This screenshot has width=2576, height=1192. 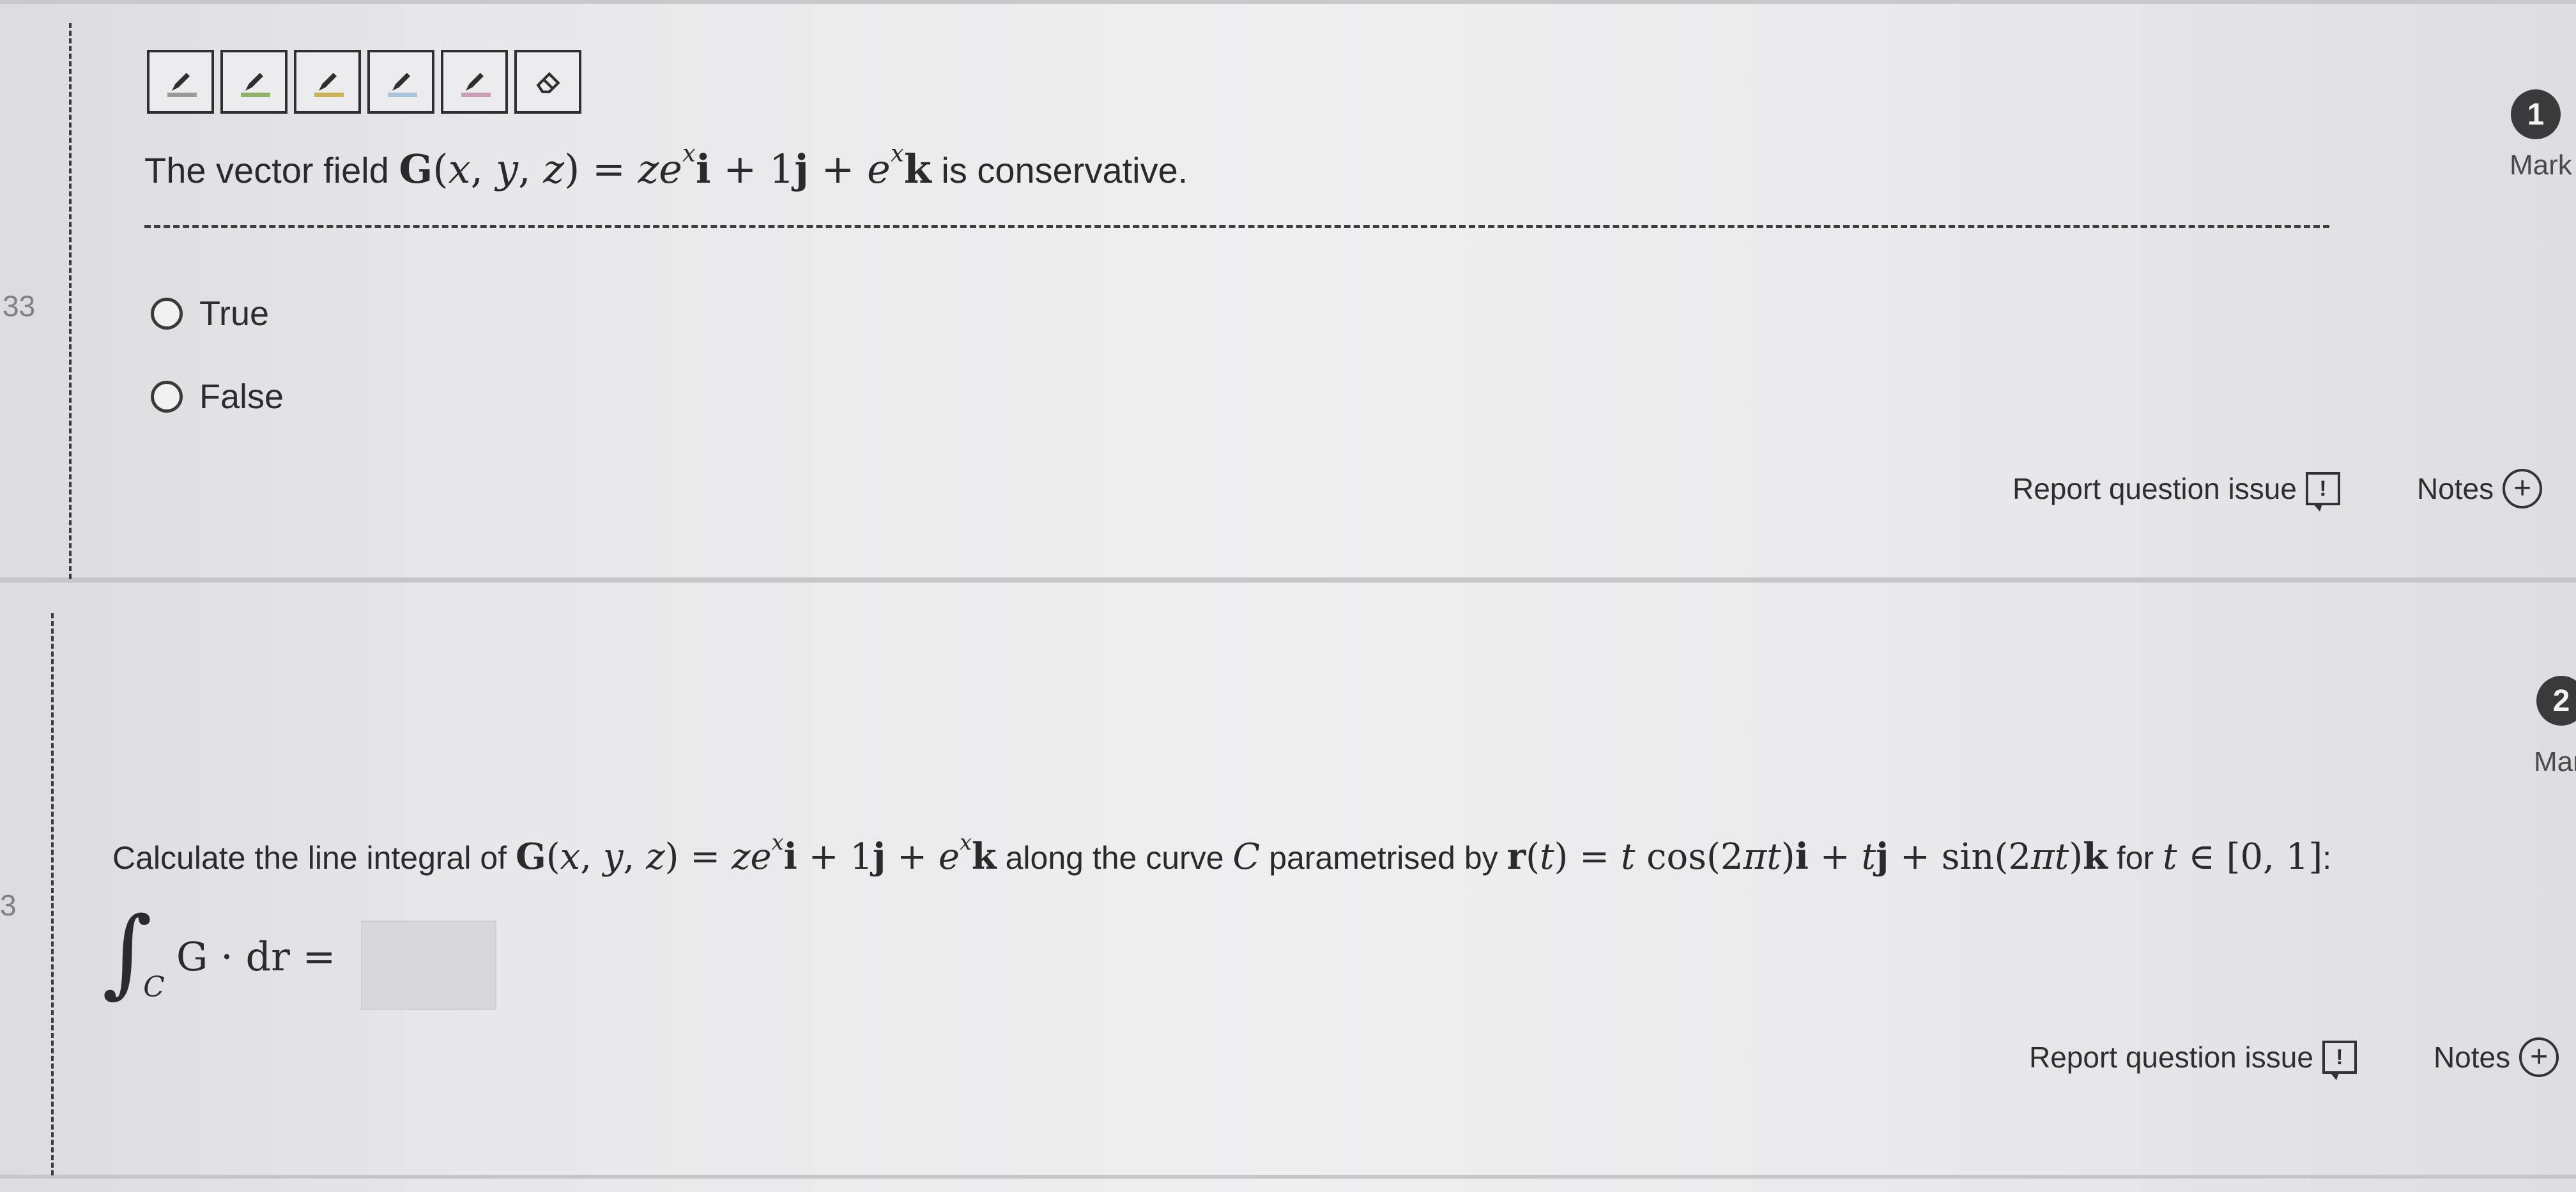 I want to click on marks-label: Mar, so click(x=2555, y=761).